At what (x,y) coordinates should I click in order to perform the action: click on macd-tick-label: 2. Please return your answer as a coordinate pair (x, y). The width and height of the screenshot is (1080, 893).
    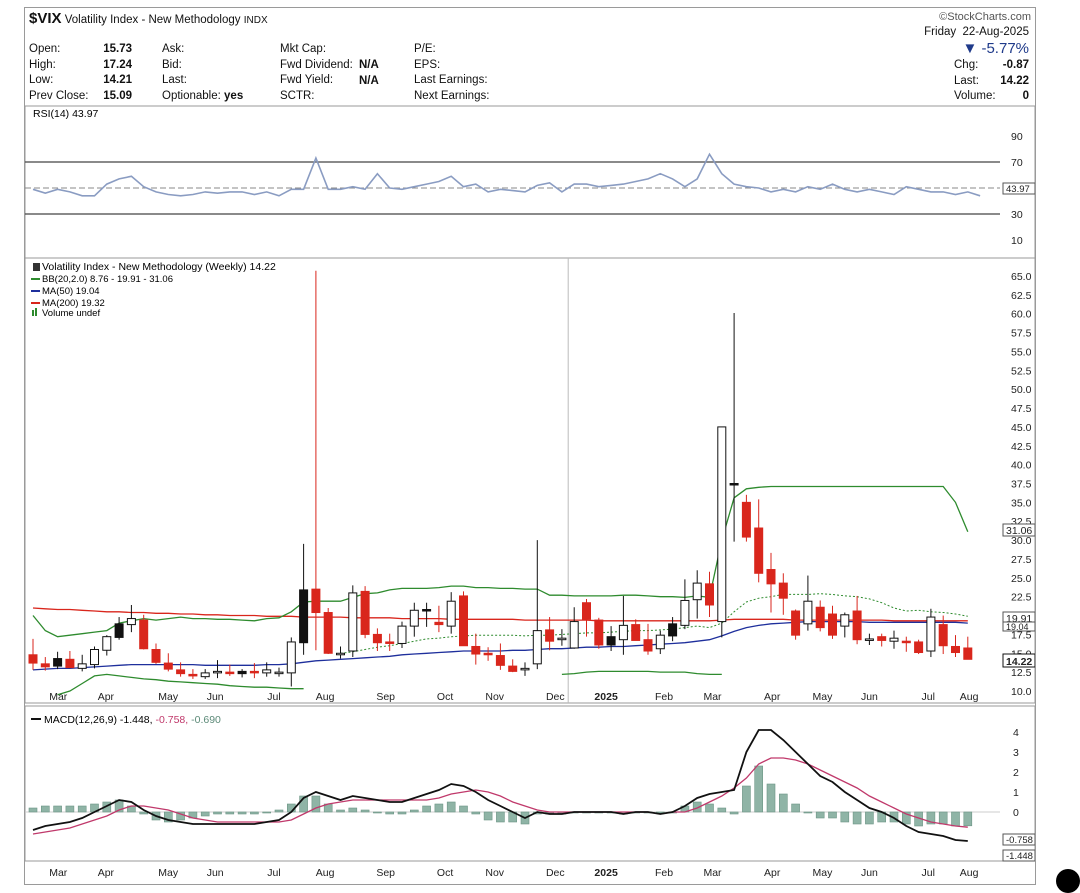
    Looking at the image, I should click on (1016, 773).